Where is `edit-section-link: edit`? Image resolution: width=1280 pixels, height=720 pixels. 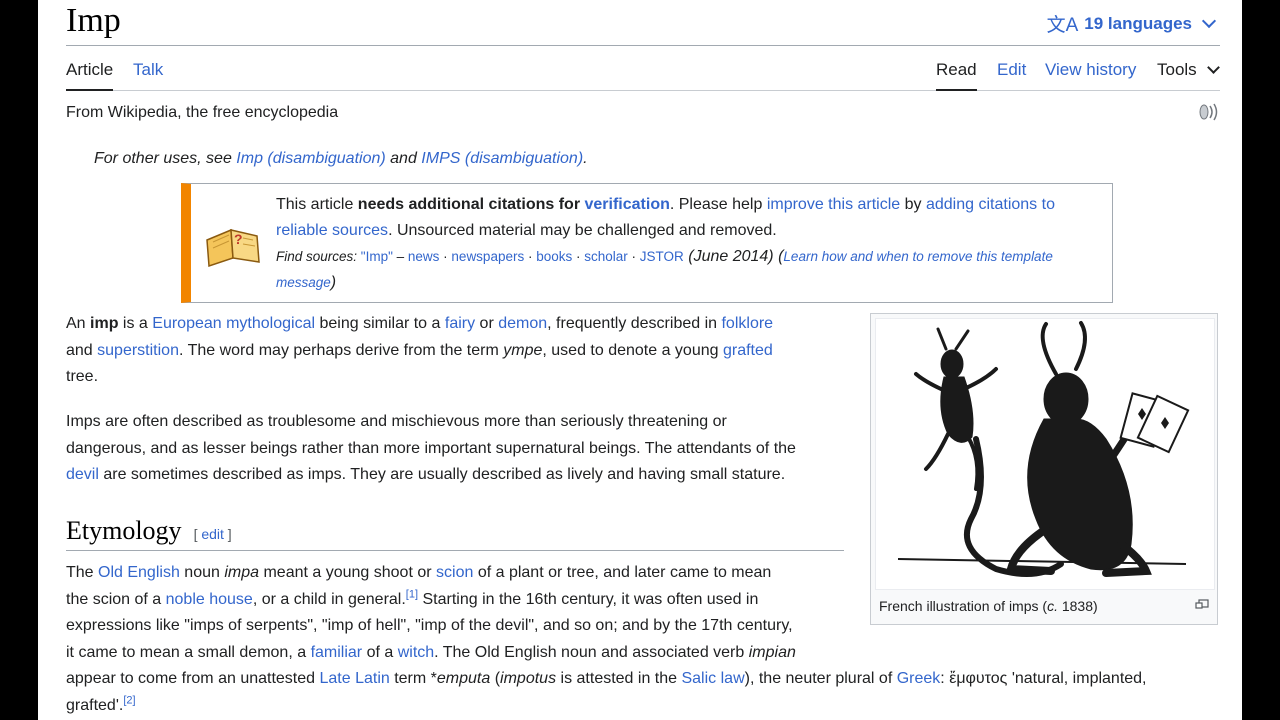 edit-section-link: edit is located at coordinates (212, 534).